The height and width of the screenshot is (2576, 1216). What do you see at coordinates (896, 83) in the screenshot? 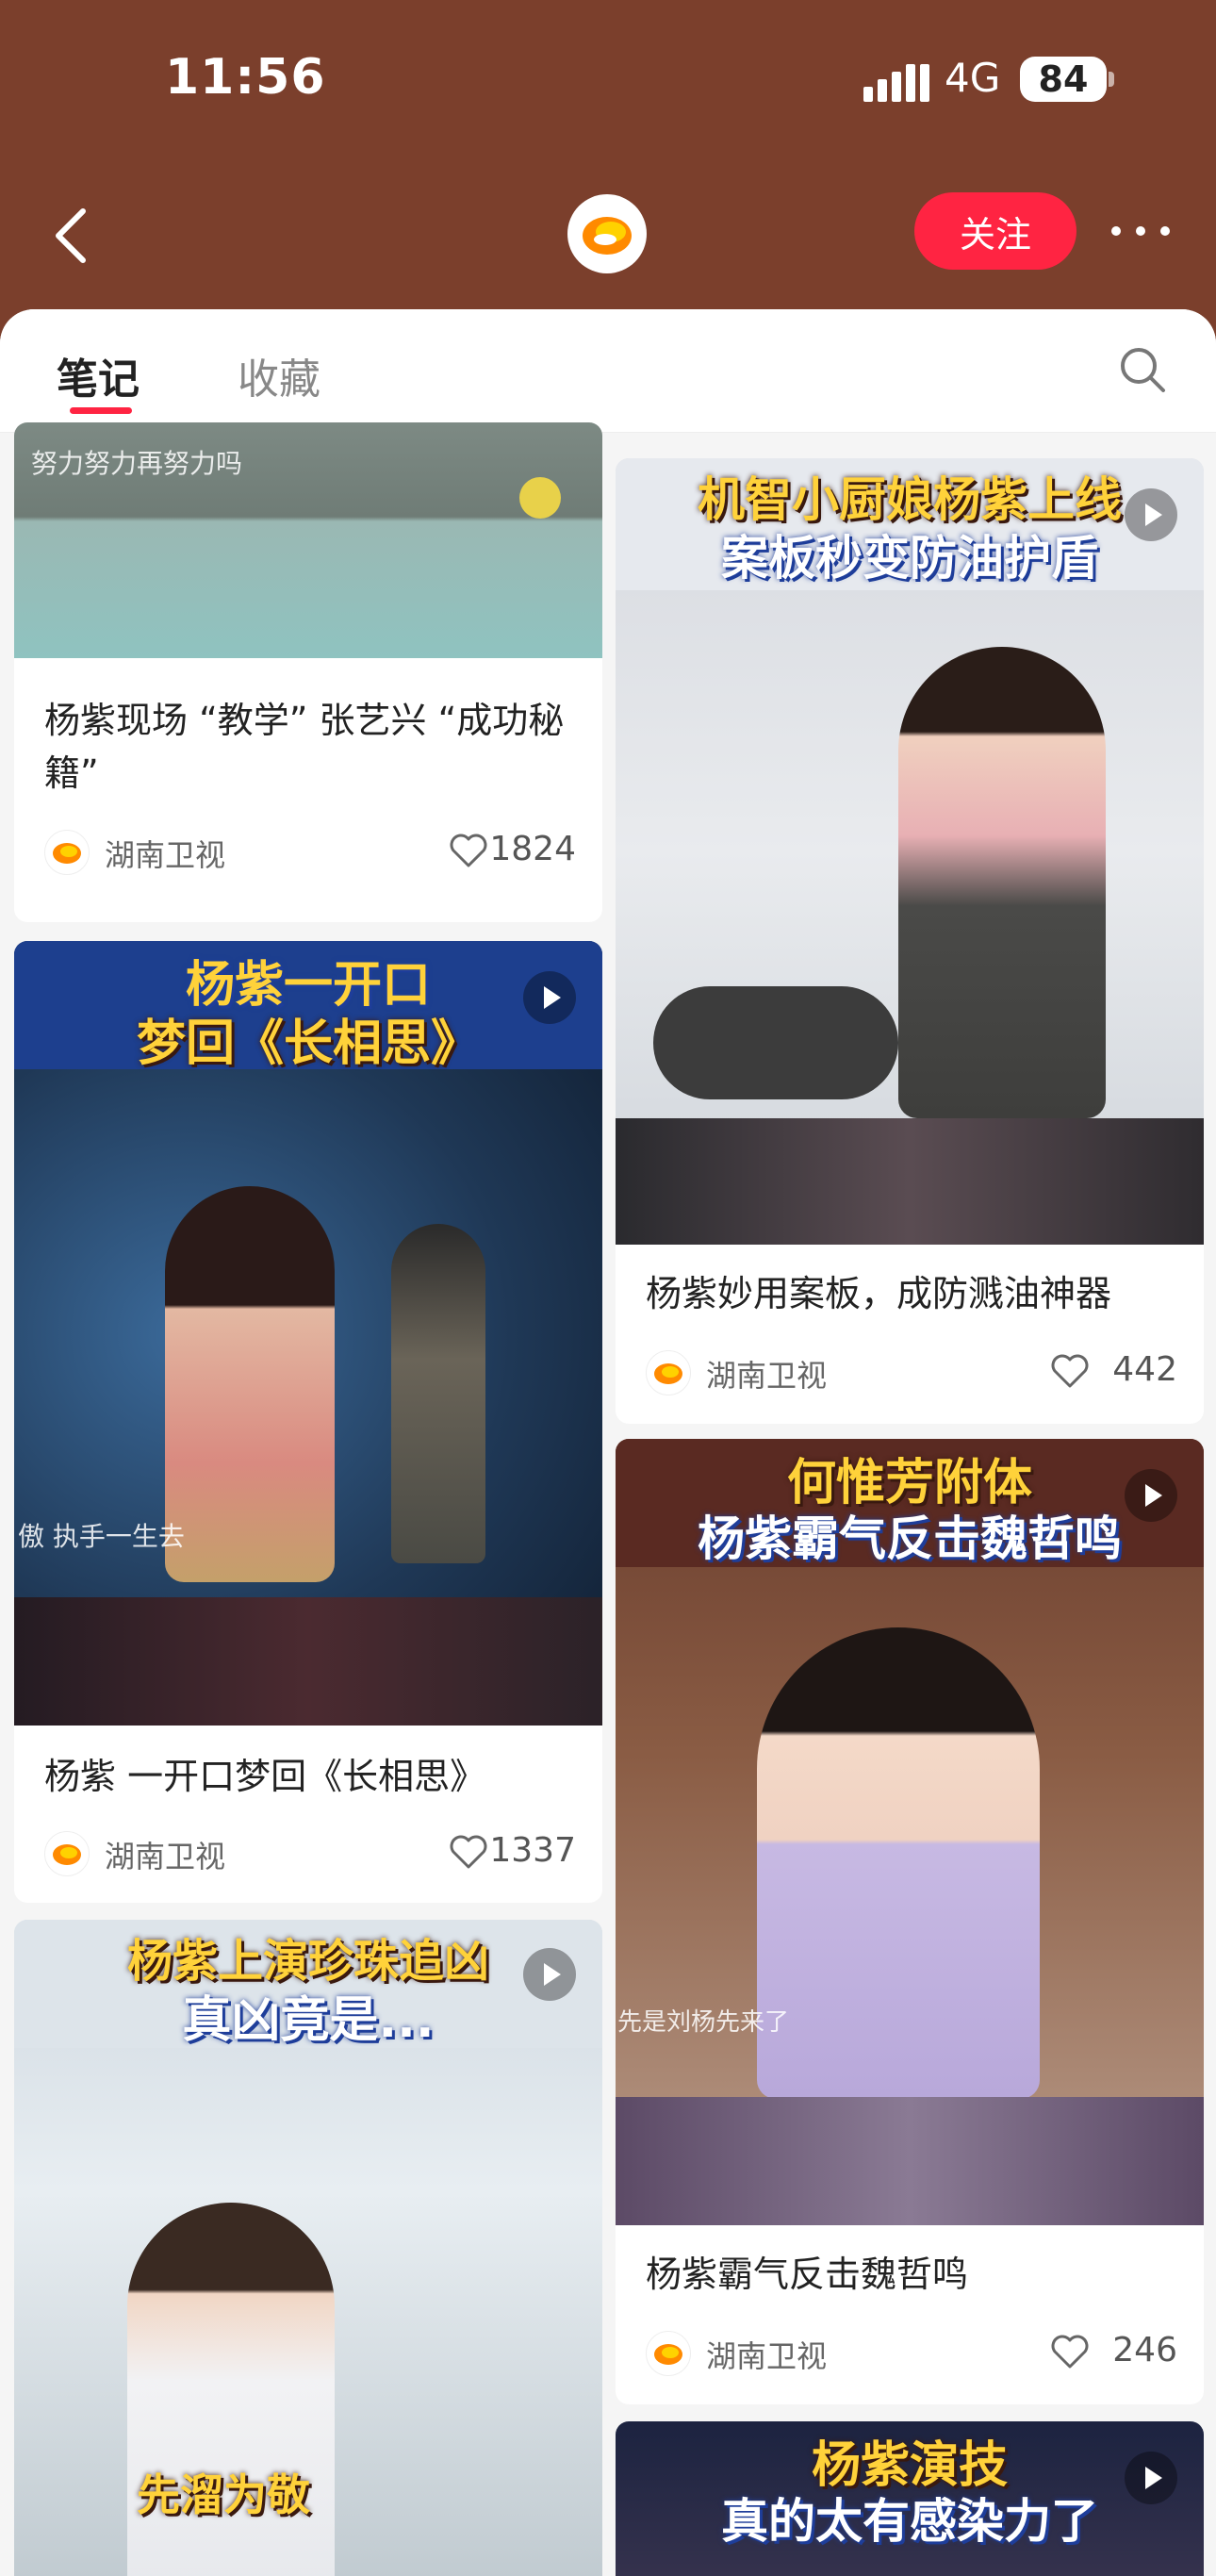
I see `signal-icon` at bounding box center [896, 83].